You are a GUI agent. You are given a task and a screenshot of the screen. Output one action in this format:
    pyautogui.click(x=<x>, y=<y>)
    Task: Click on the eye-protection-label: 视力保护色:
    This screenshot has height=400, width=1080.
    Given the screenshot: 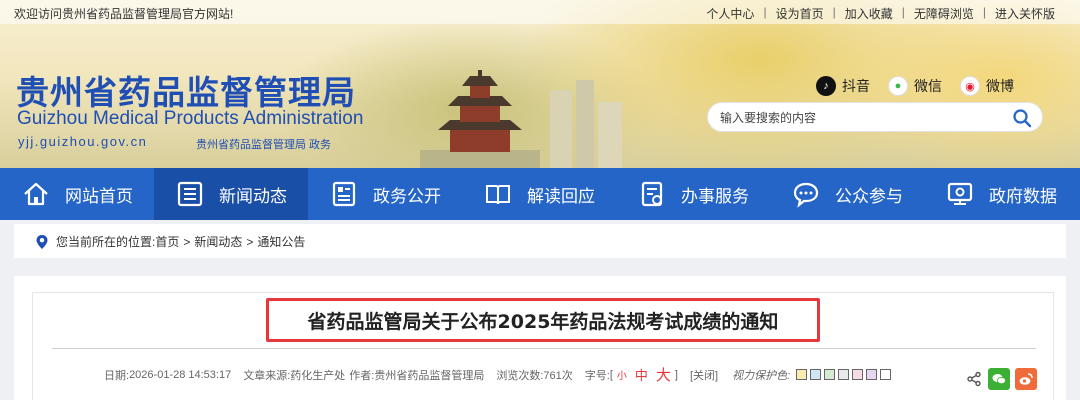 What is the action you would take?
    pyautogui.click(x=761, y=375)
    